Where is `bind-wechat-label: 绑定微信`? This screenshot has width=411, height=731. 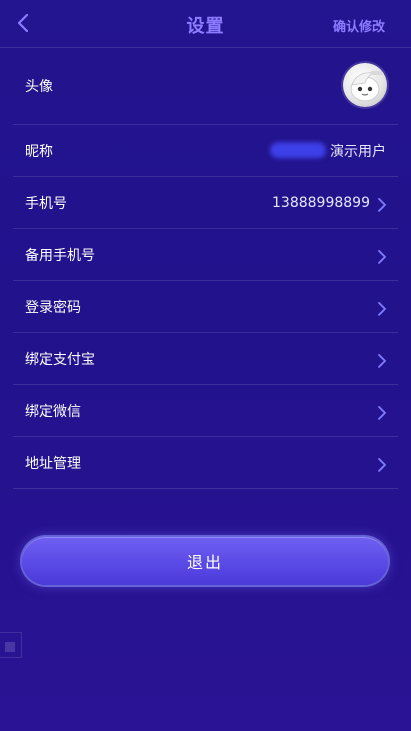
bind-wechat-label: 绑定微信 is located at coordinates (53, 411).